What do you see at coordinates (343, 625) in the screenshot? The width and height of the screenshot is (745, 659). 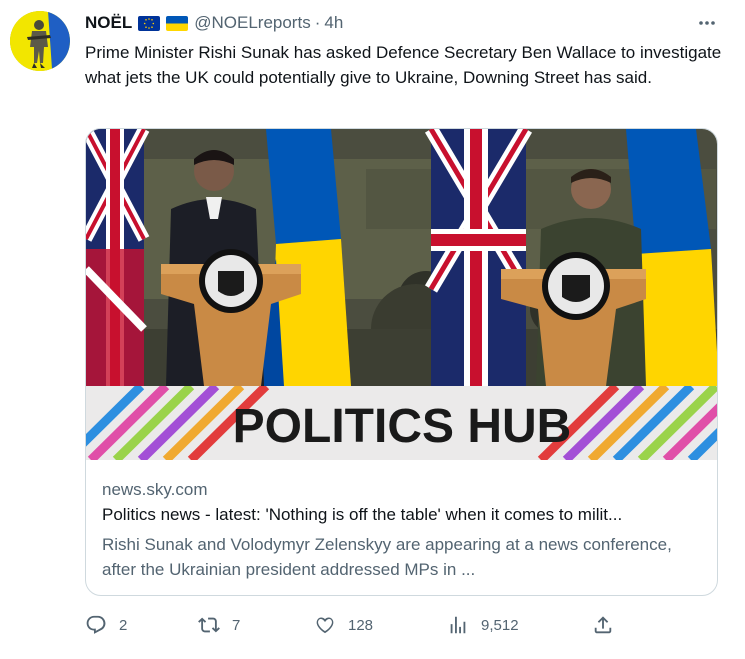 I see `like-button: 128` at bounding box center [343, 625].